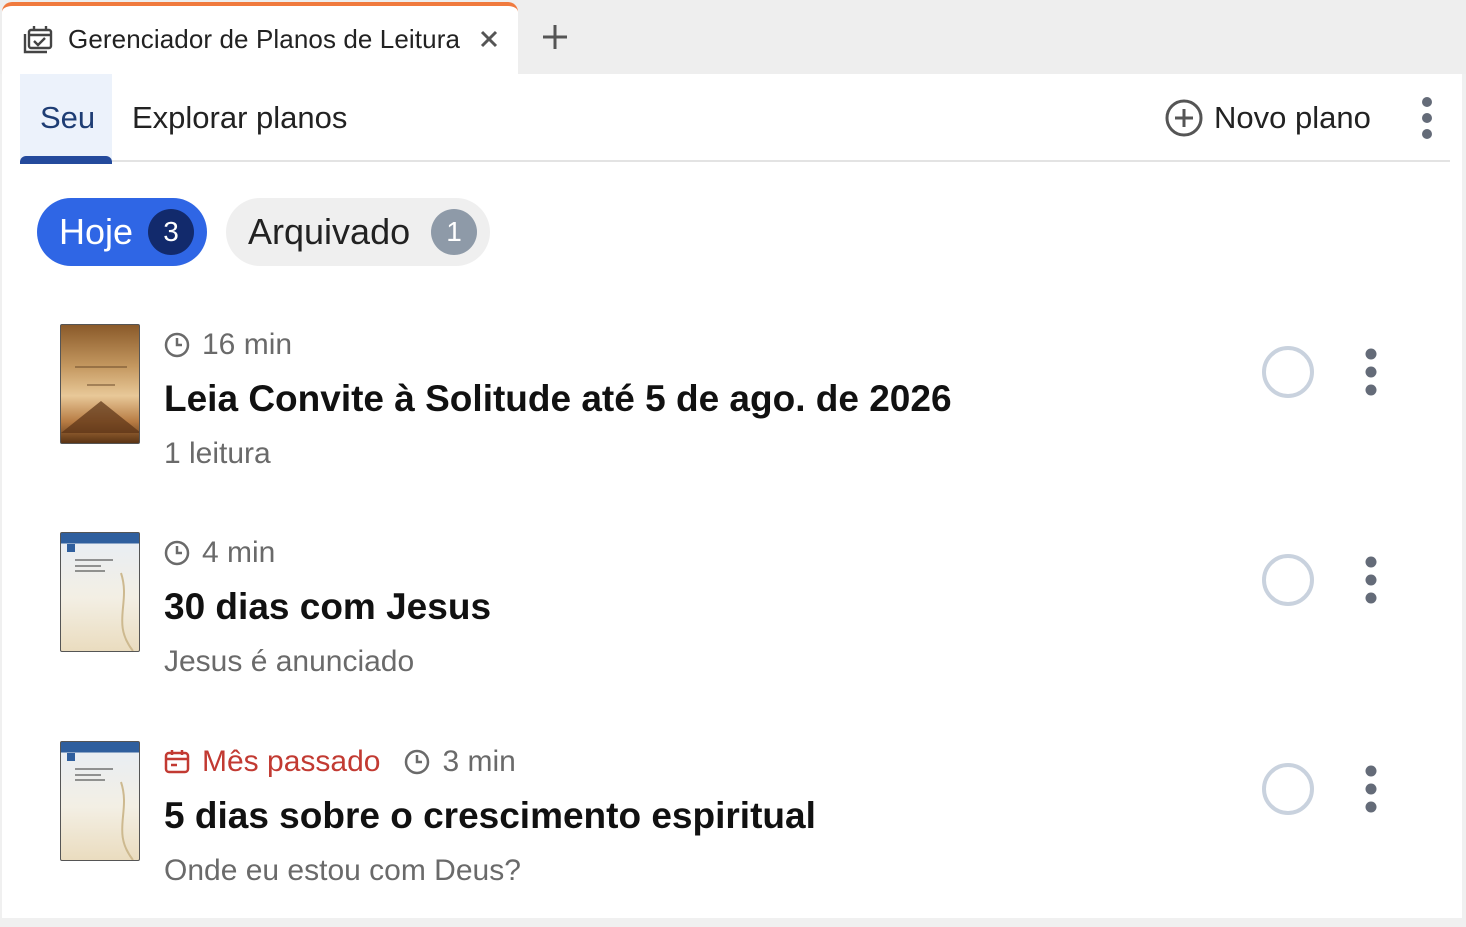 The image size is (1466, 927). I want to click on plan-meta: 16 min, so click(228, 345).